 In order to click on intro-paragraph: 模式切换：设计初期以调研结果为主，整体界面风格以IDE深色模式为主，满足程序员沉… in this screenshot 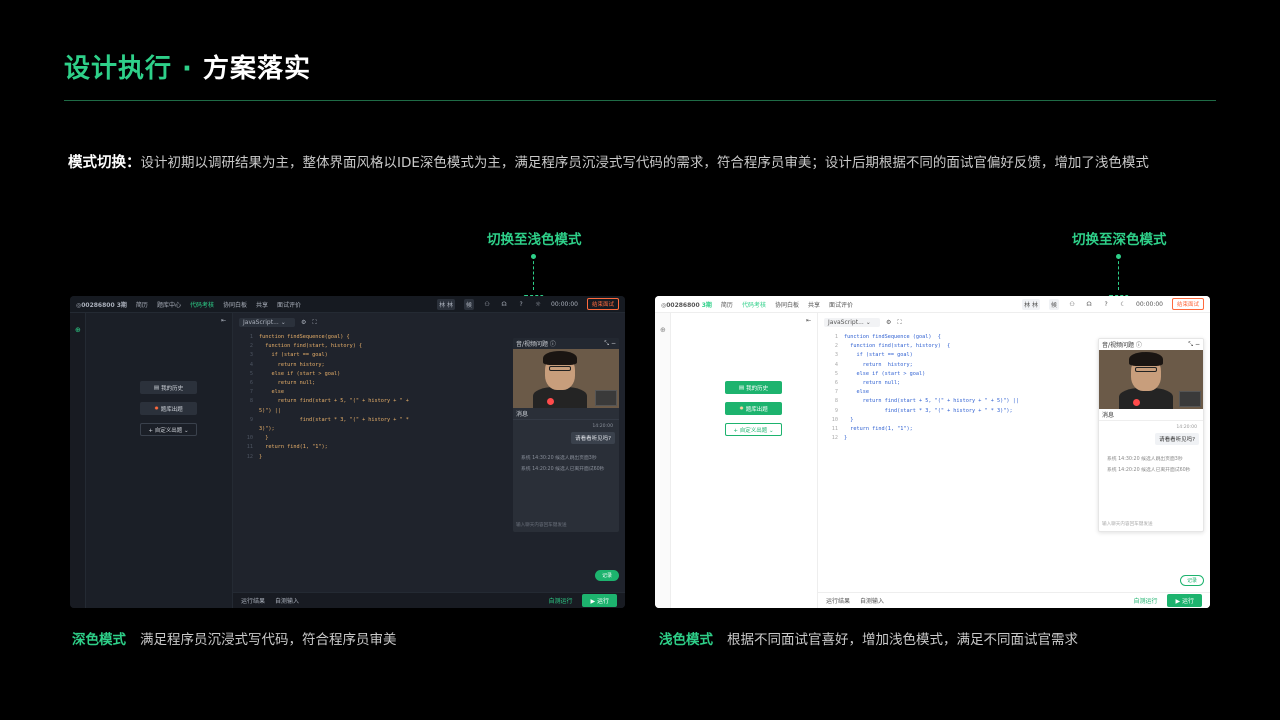, I will do `click(608, 161)`.